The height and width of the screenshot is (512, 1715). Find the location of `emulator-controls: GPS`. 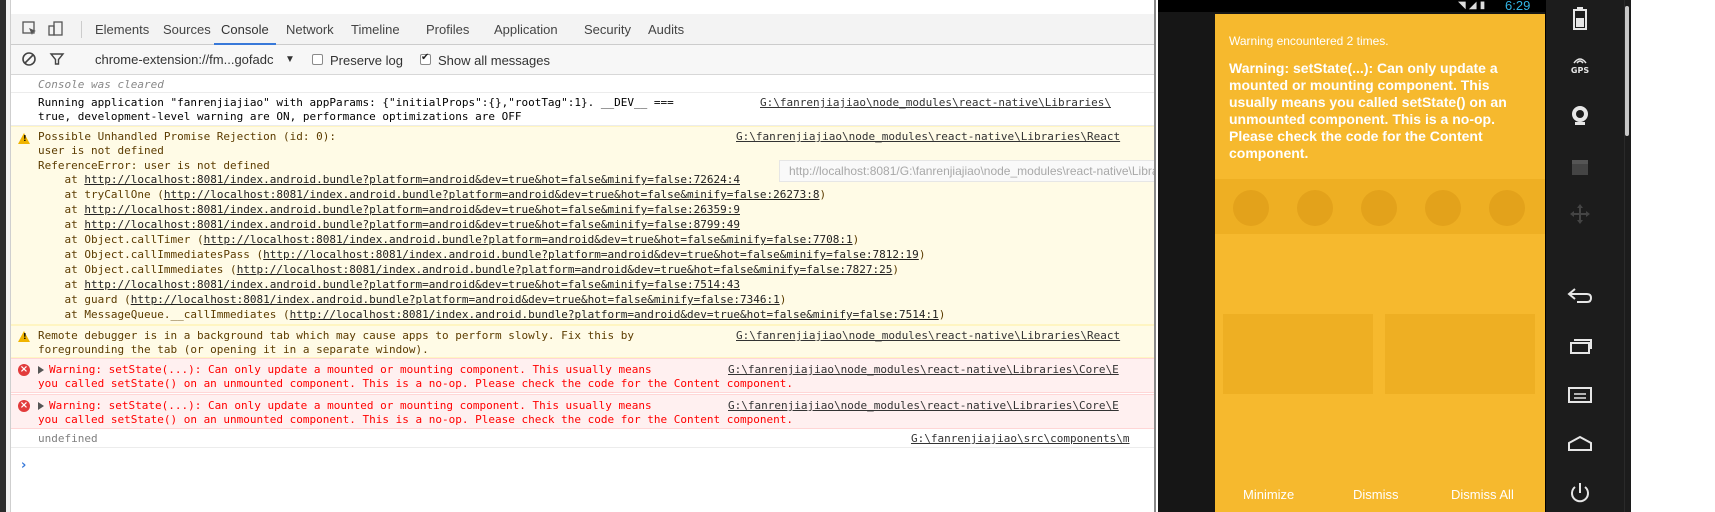

emulator-controls: GPS is located at coordinates (1630, 256).